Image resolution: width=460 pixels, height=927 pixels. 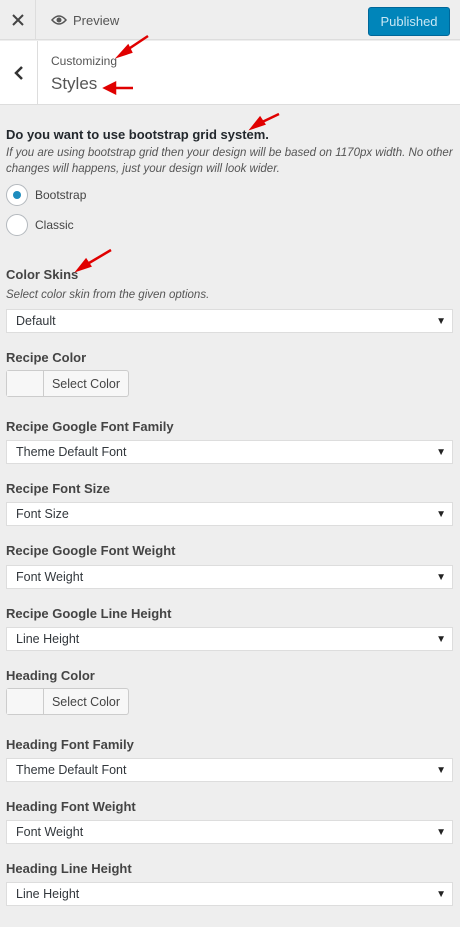 I want to click on recipe-line-height-label: Recipe Google Line Height, so click(x=89, y=613).